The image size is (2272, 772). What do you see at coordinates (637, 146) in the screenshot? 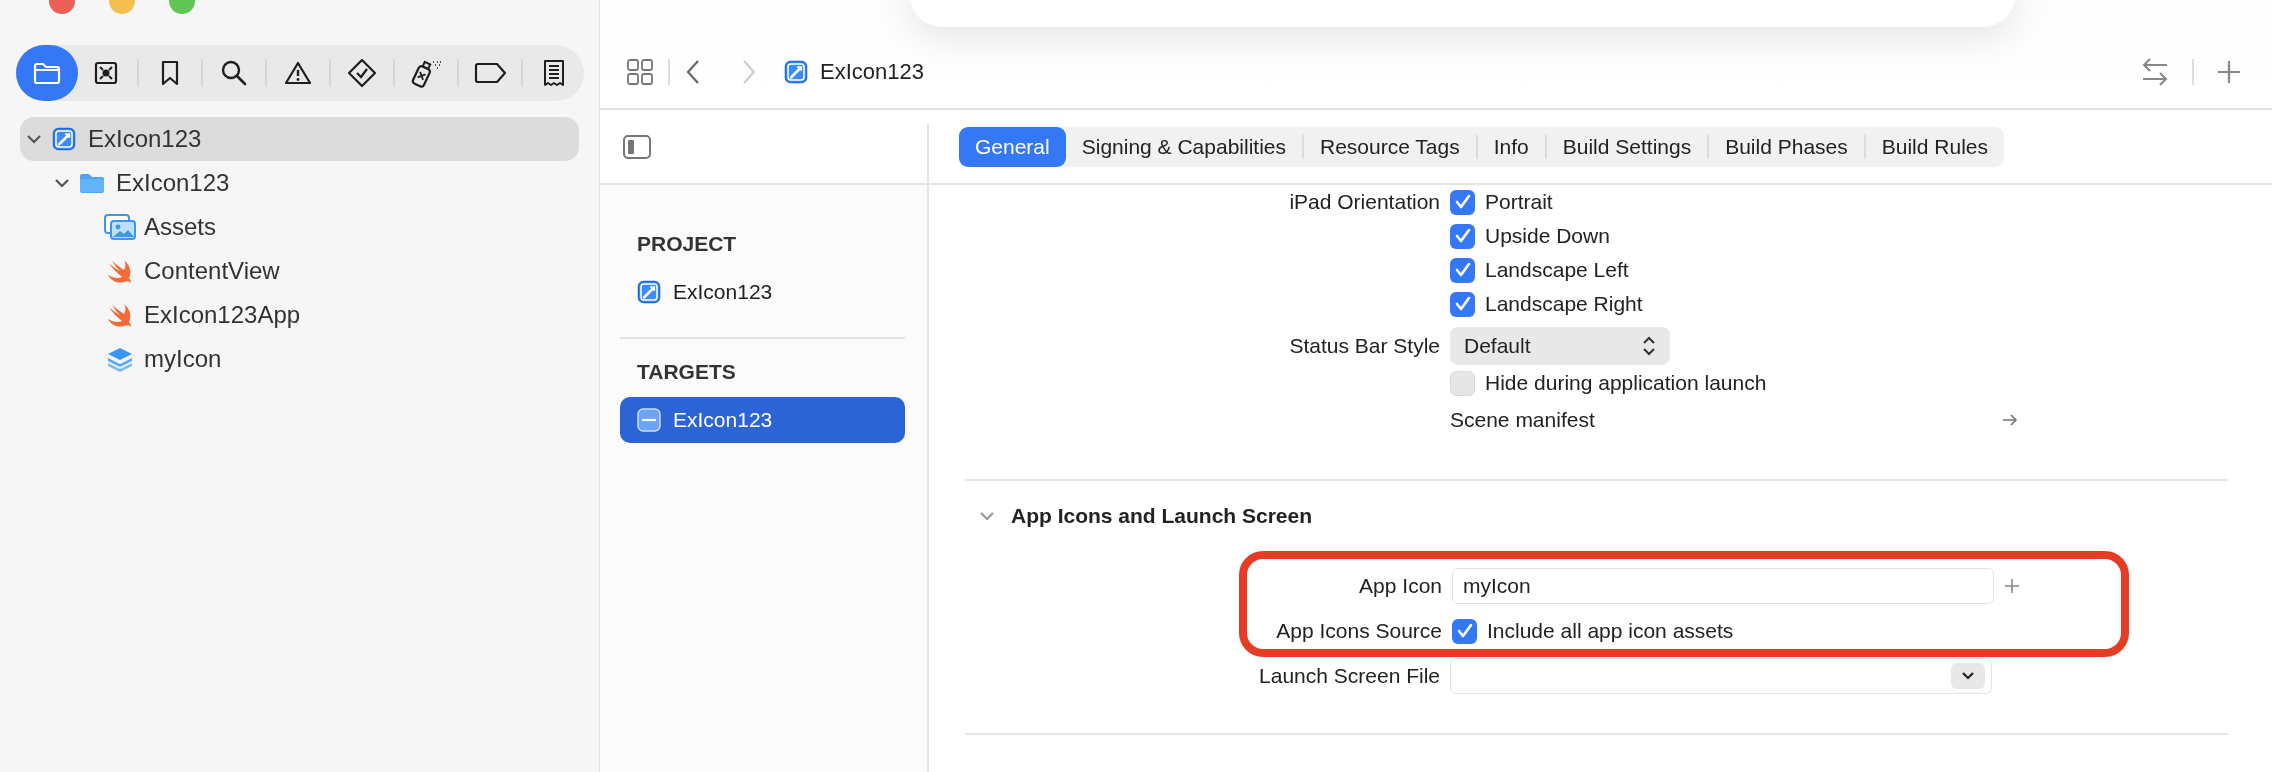
I see `sidebar-icon` at bounding box center [637, 146].